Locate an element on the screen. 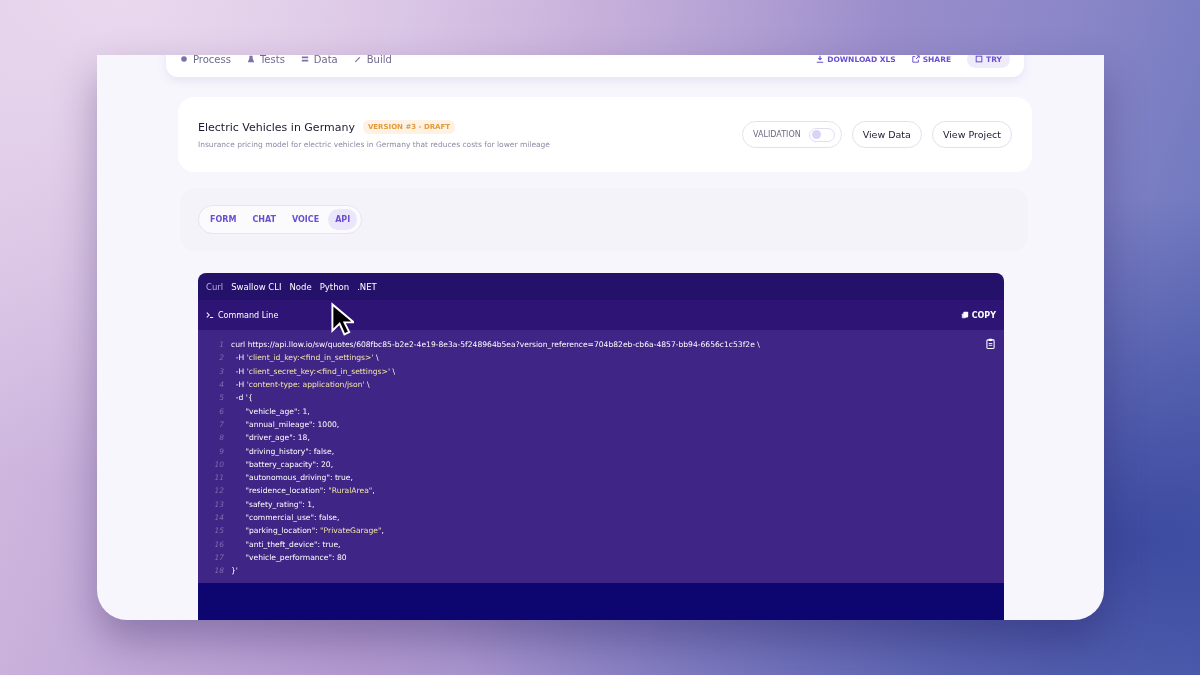 The height and width of the screenshot is (675, 1200). validation-label: VALIDATION is located at coordinates (777, 134).